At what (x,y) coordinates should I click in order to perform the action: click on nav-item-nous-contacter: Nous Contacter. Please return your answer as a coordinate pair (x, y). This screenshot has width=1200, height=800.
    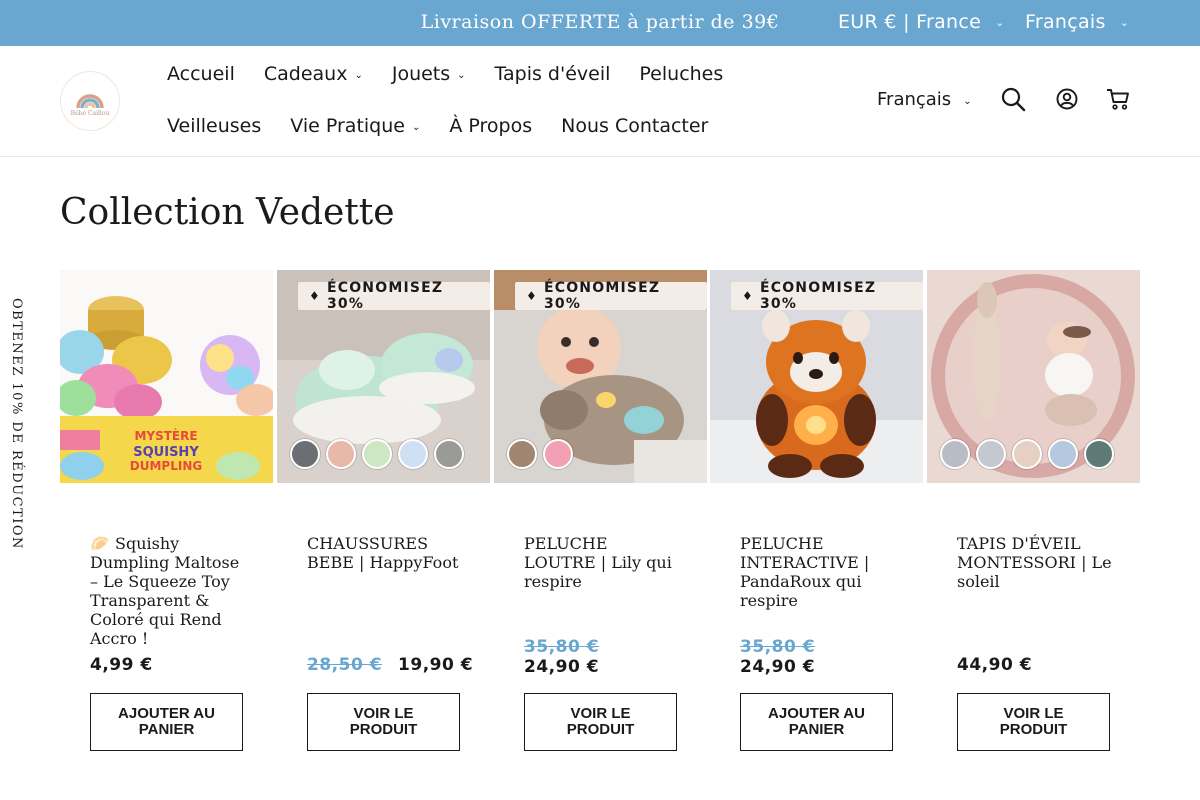
    Looking at the image, I should click on (634, 126).